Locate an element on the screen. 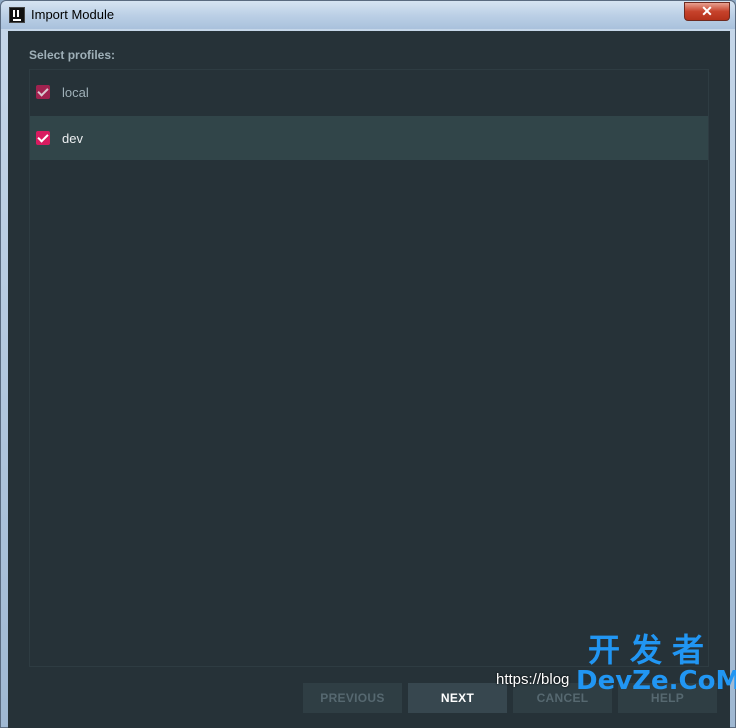  local-checkbox is located at coordinates (43, 92).